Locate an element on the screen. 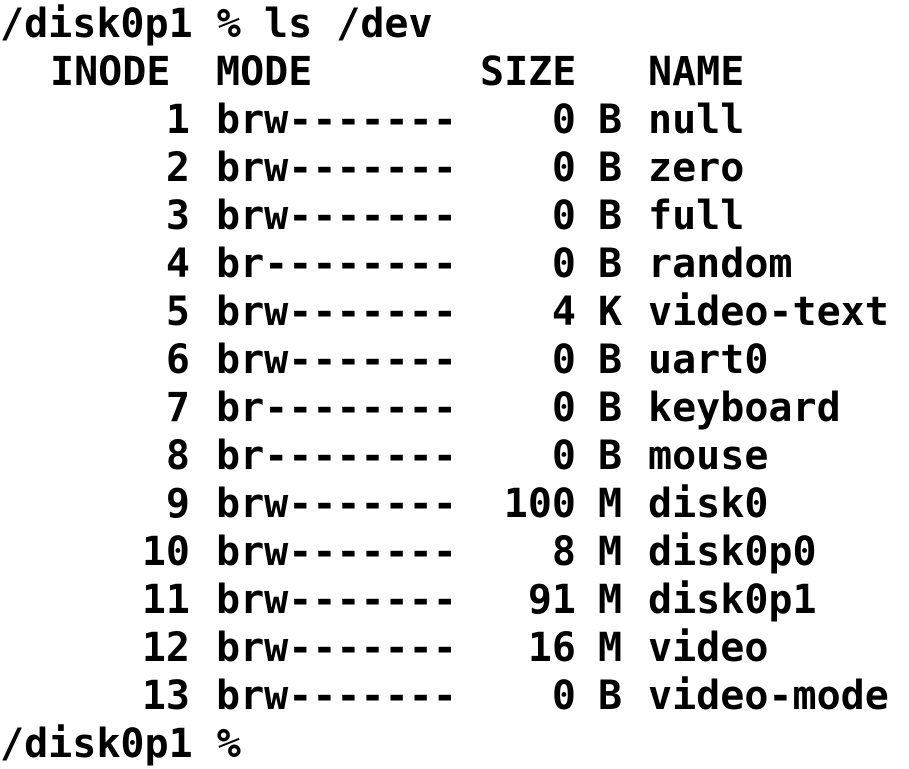 This screenshot has width=909, height=769. row-inode: 8 is located at coordinates (177, 456).